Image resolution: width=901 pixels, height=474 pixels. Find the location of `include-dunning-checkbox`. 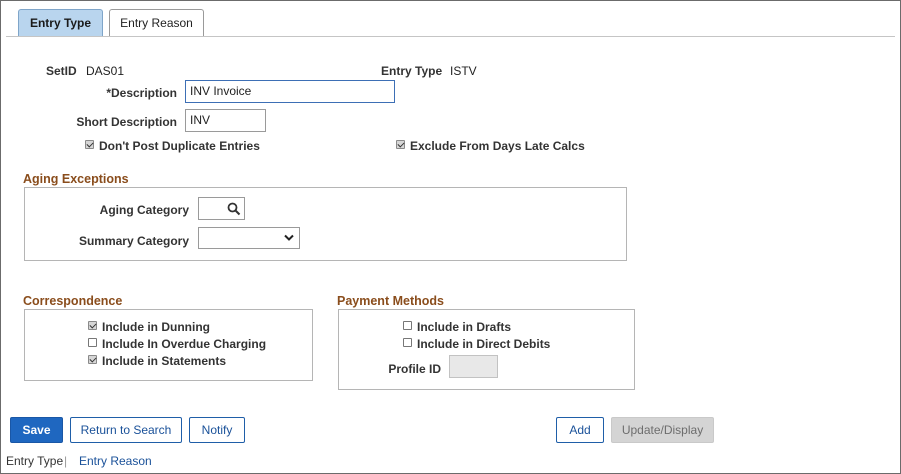

include-dunning-checkbox is located at coordinates (92, 325).